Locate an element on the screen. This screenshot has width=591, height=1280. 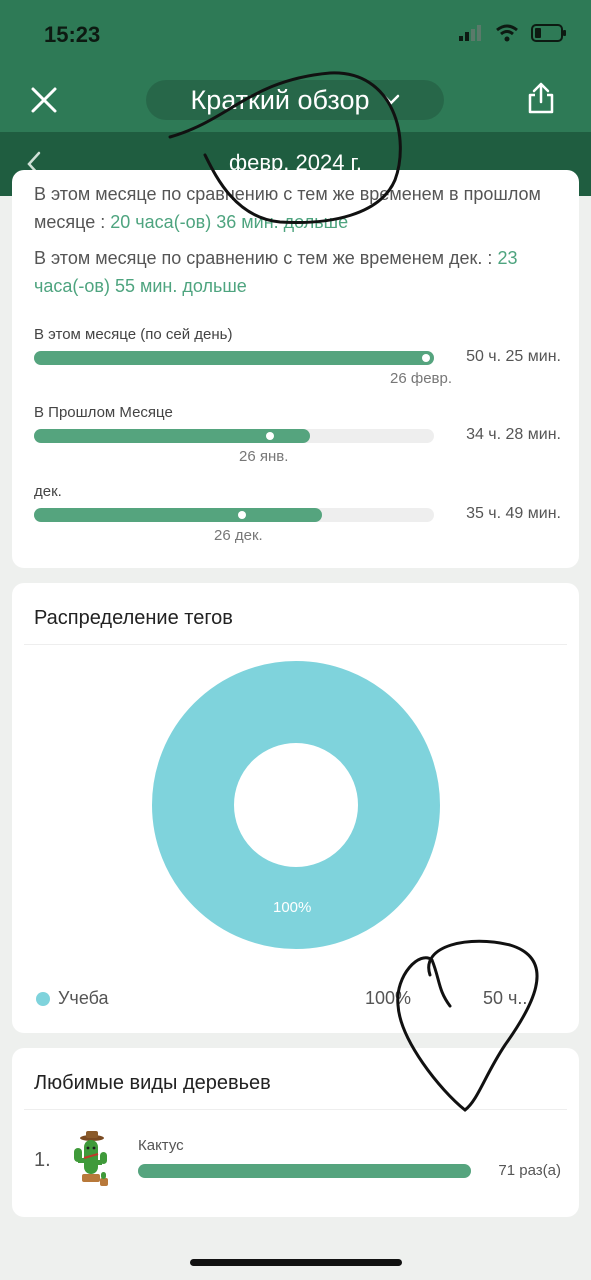
donut-slice-ucheba is located at coordinates (296, 805).